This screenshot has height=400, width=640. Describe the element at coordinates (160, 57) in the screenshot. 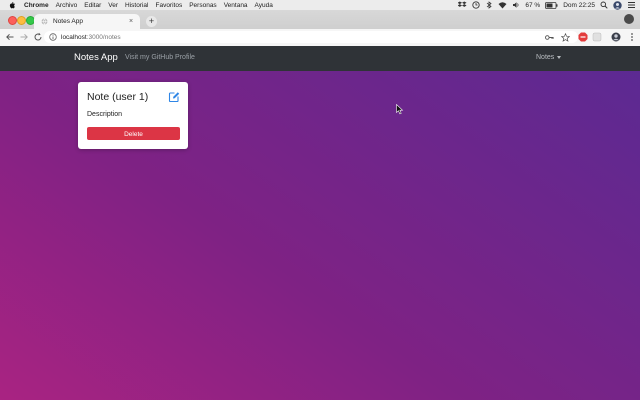

I see `github-profile-link: Visit my GitHub Profile` at that location.